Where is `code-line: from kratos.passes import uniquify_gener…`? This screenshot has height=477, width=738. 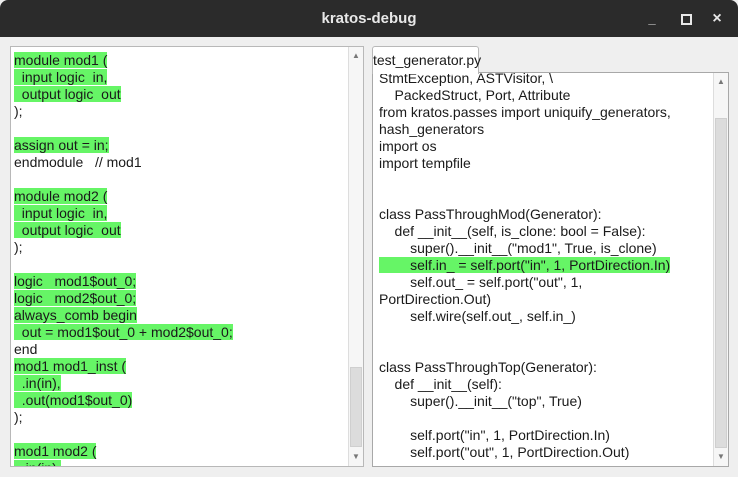 code-line: from kratos.passes import uniquify_gener… is located at coordinates (525, 112).